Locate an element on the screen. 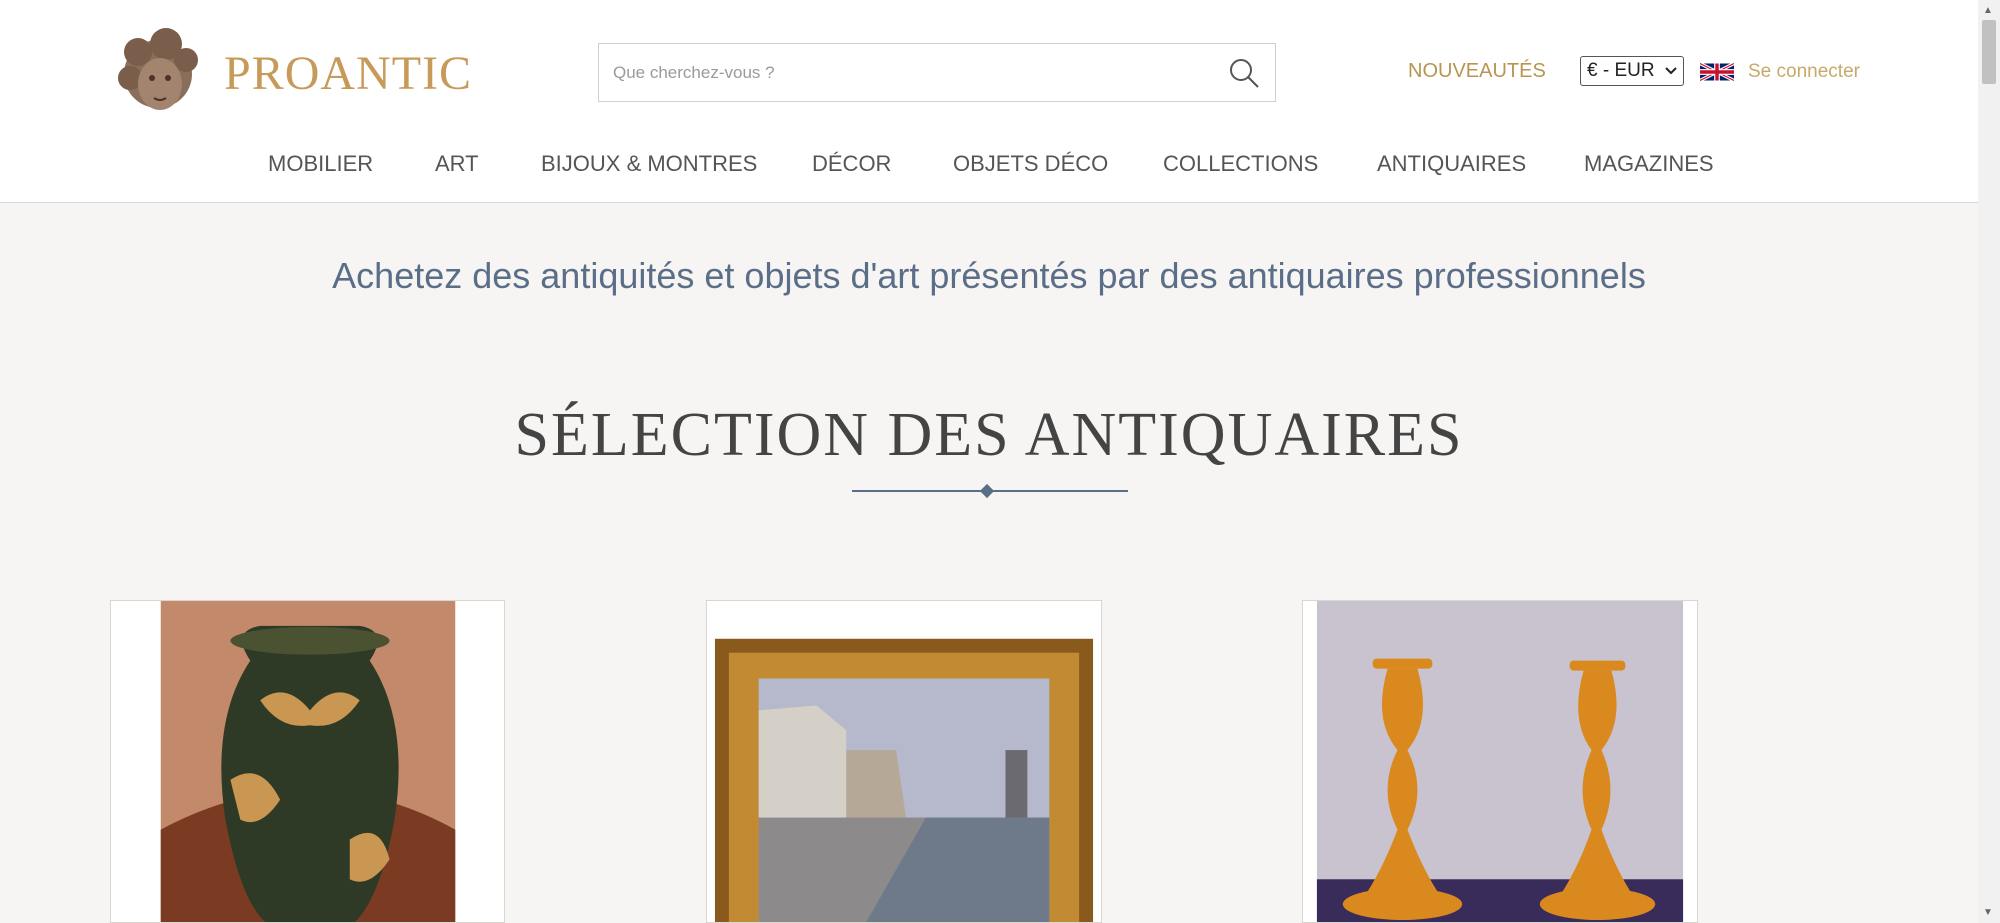  uk-flag-icon is located at coordinates (1717, 72).